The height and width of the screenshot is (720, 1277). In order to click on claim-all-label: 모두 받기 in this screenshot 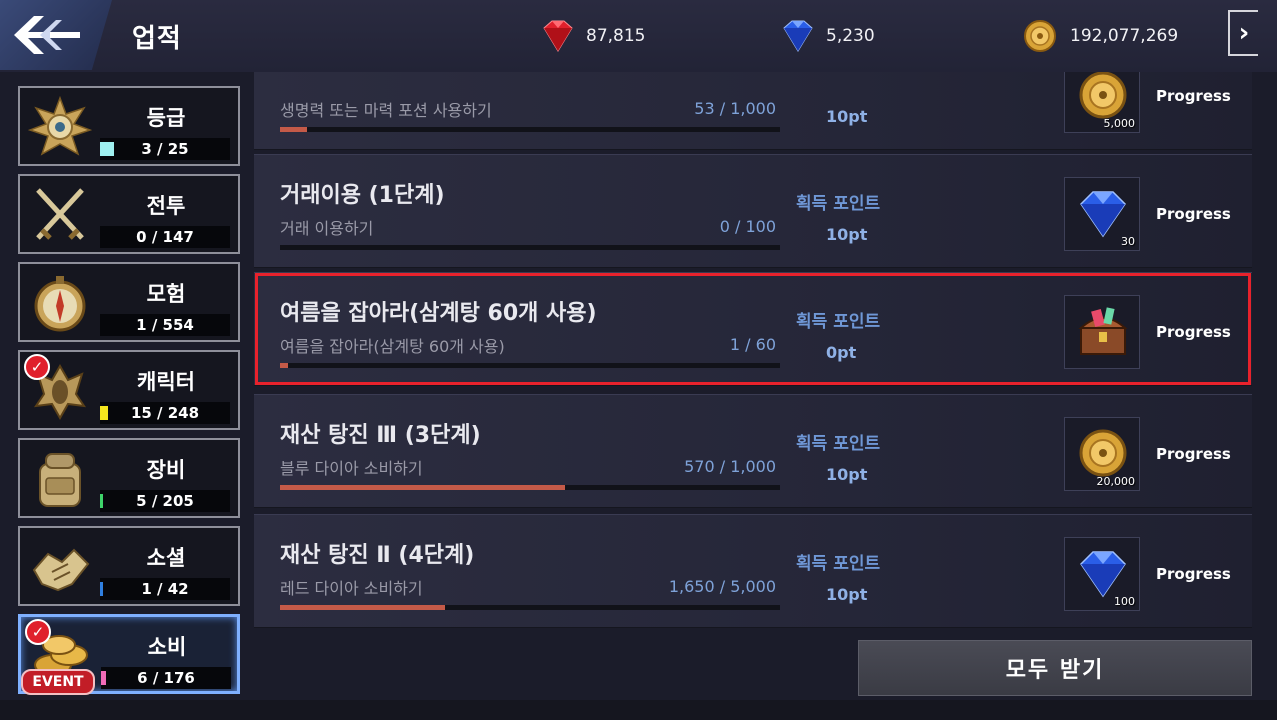, I will do `click(1055, 670)`.